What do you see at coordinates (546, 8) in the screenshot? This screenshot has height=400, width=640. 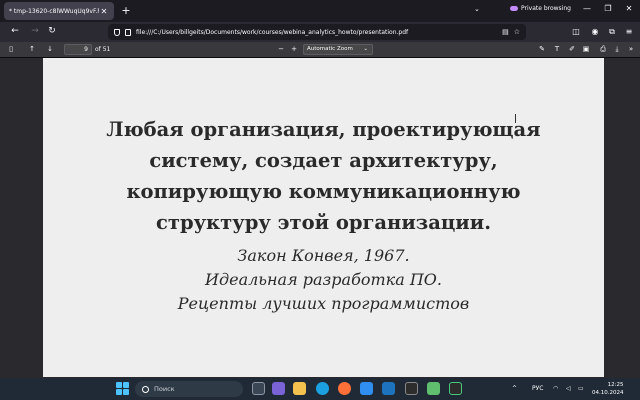 I see `private-browsing-label: Private browsing` at bounding box center [546, 8].